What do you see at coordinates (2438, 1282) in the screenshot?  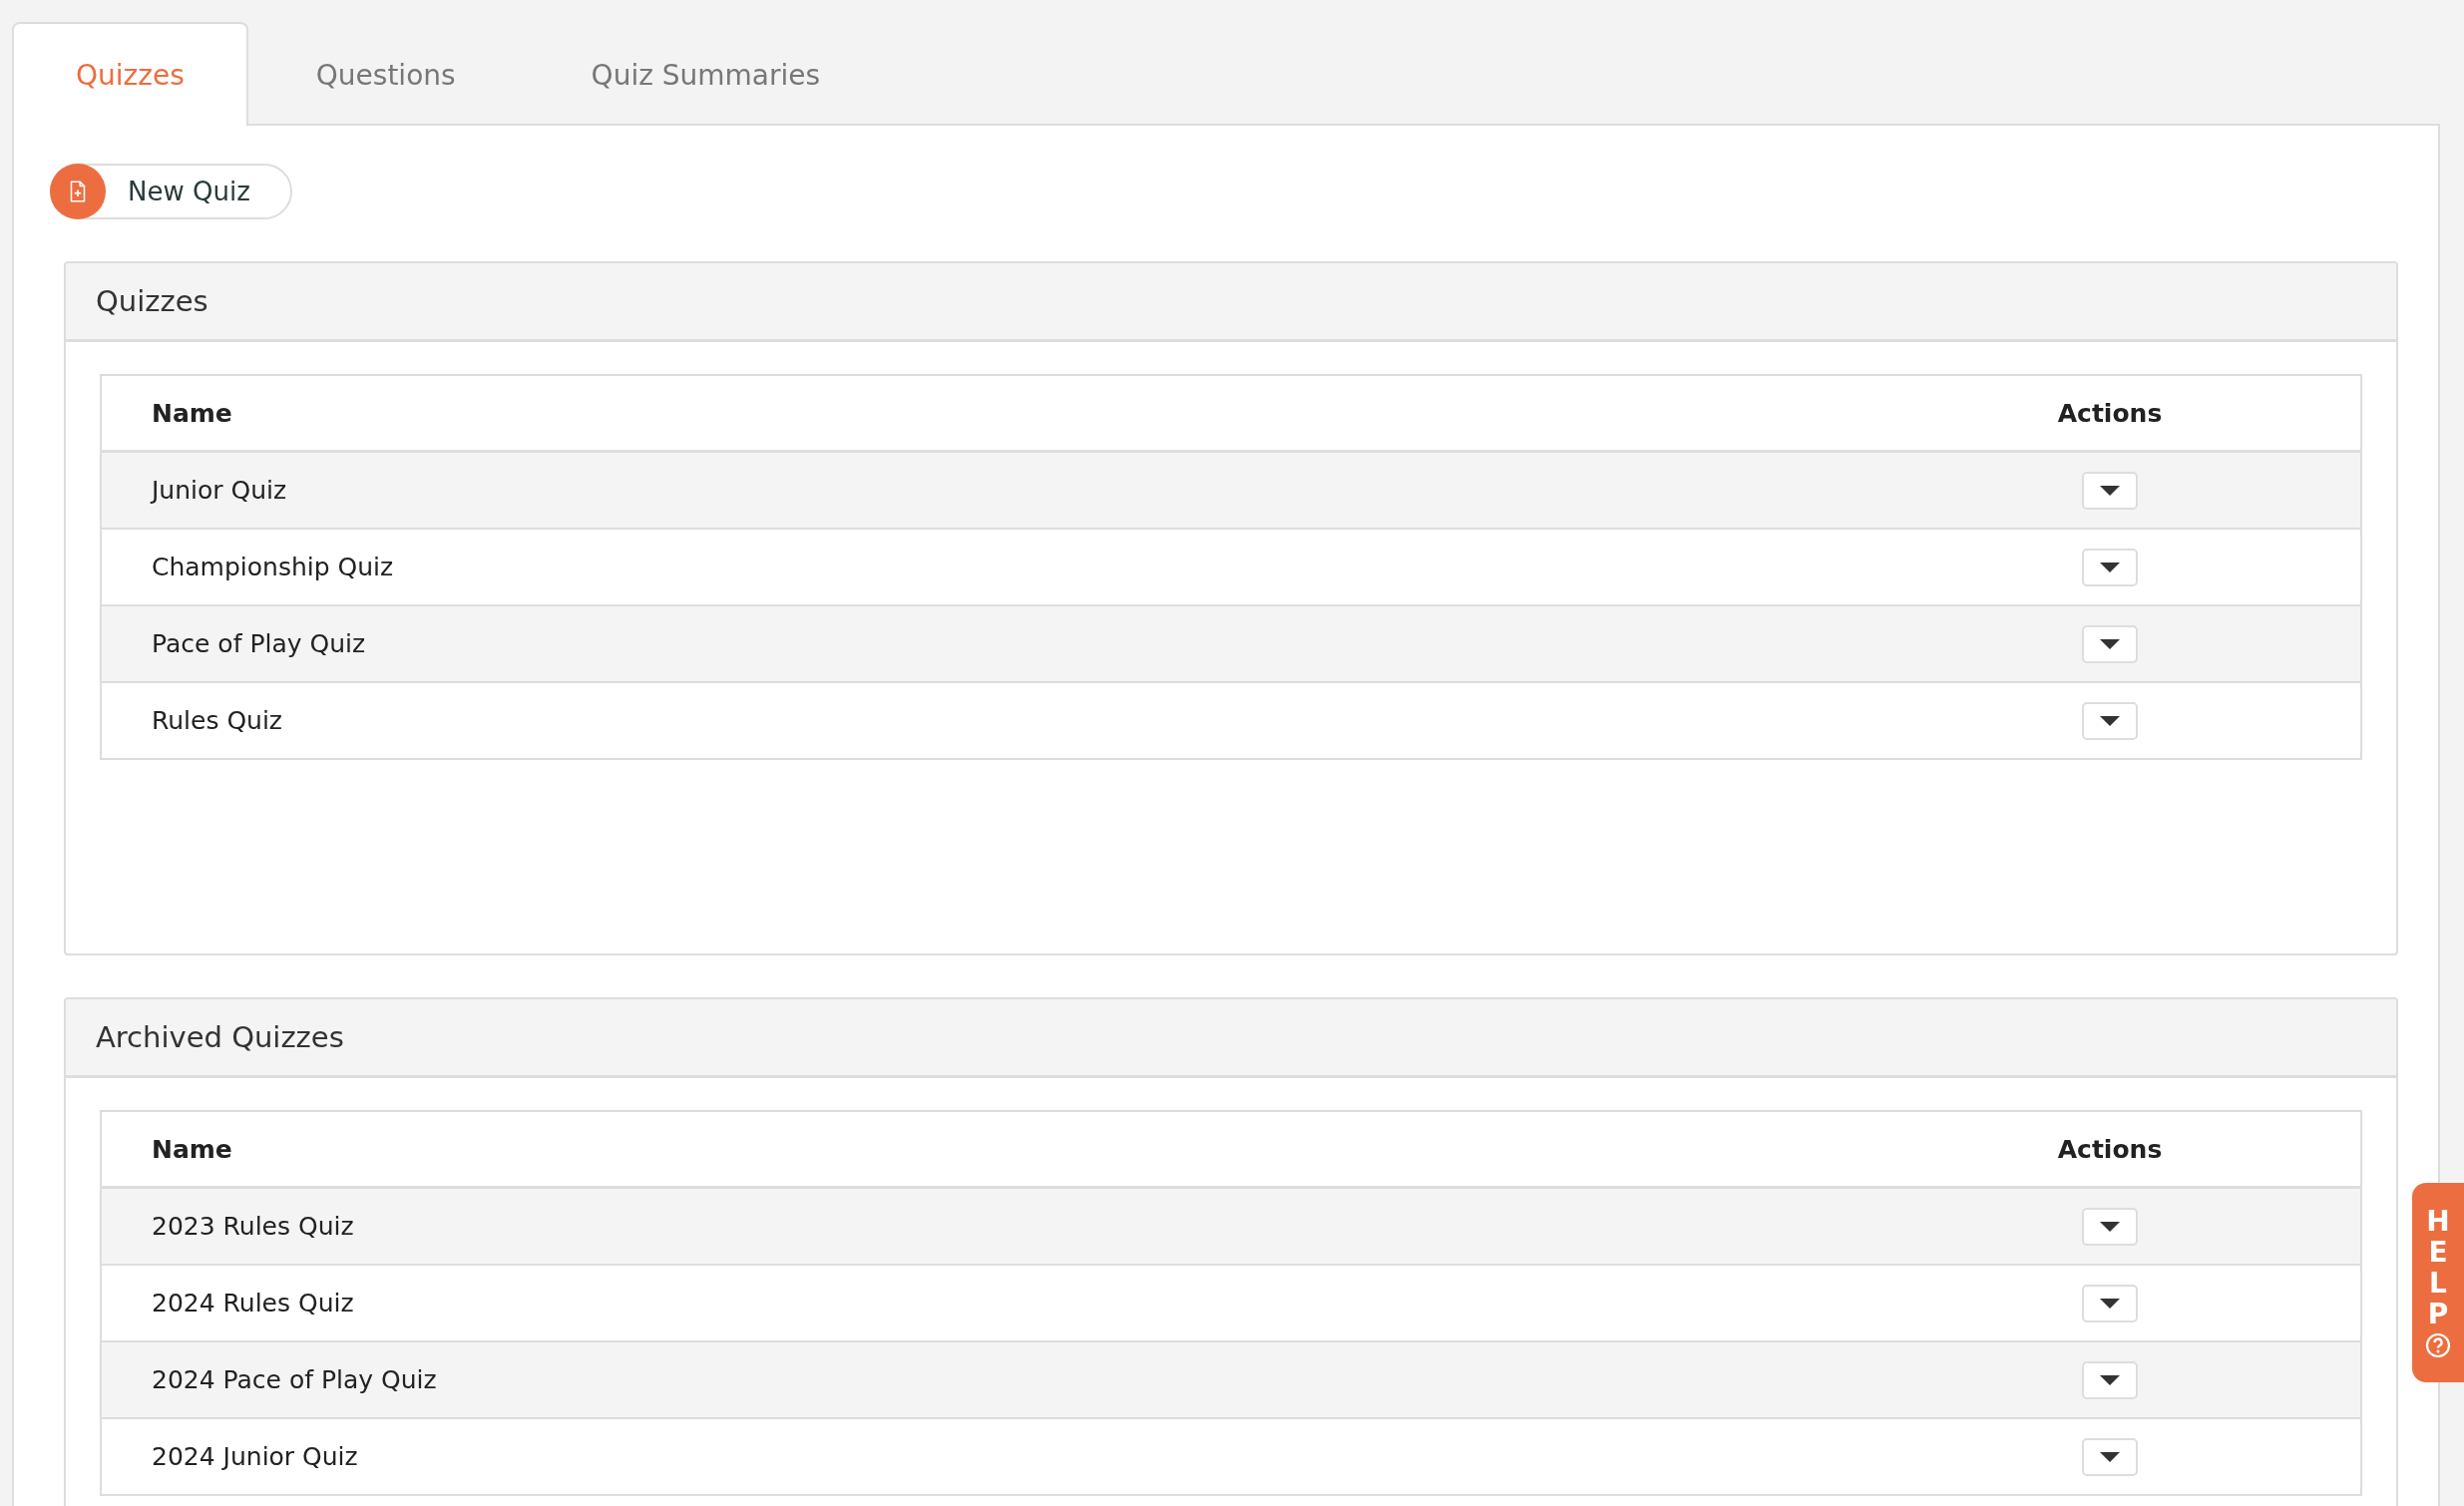 I see `help-tab: HELP` at bounding box center [2438, 1282].